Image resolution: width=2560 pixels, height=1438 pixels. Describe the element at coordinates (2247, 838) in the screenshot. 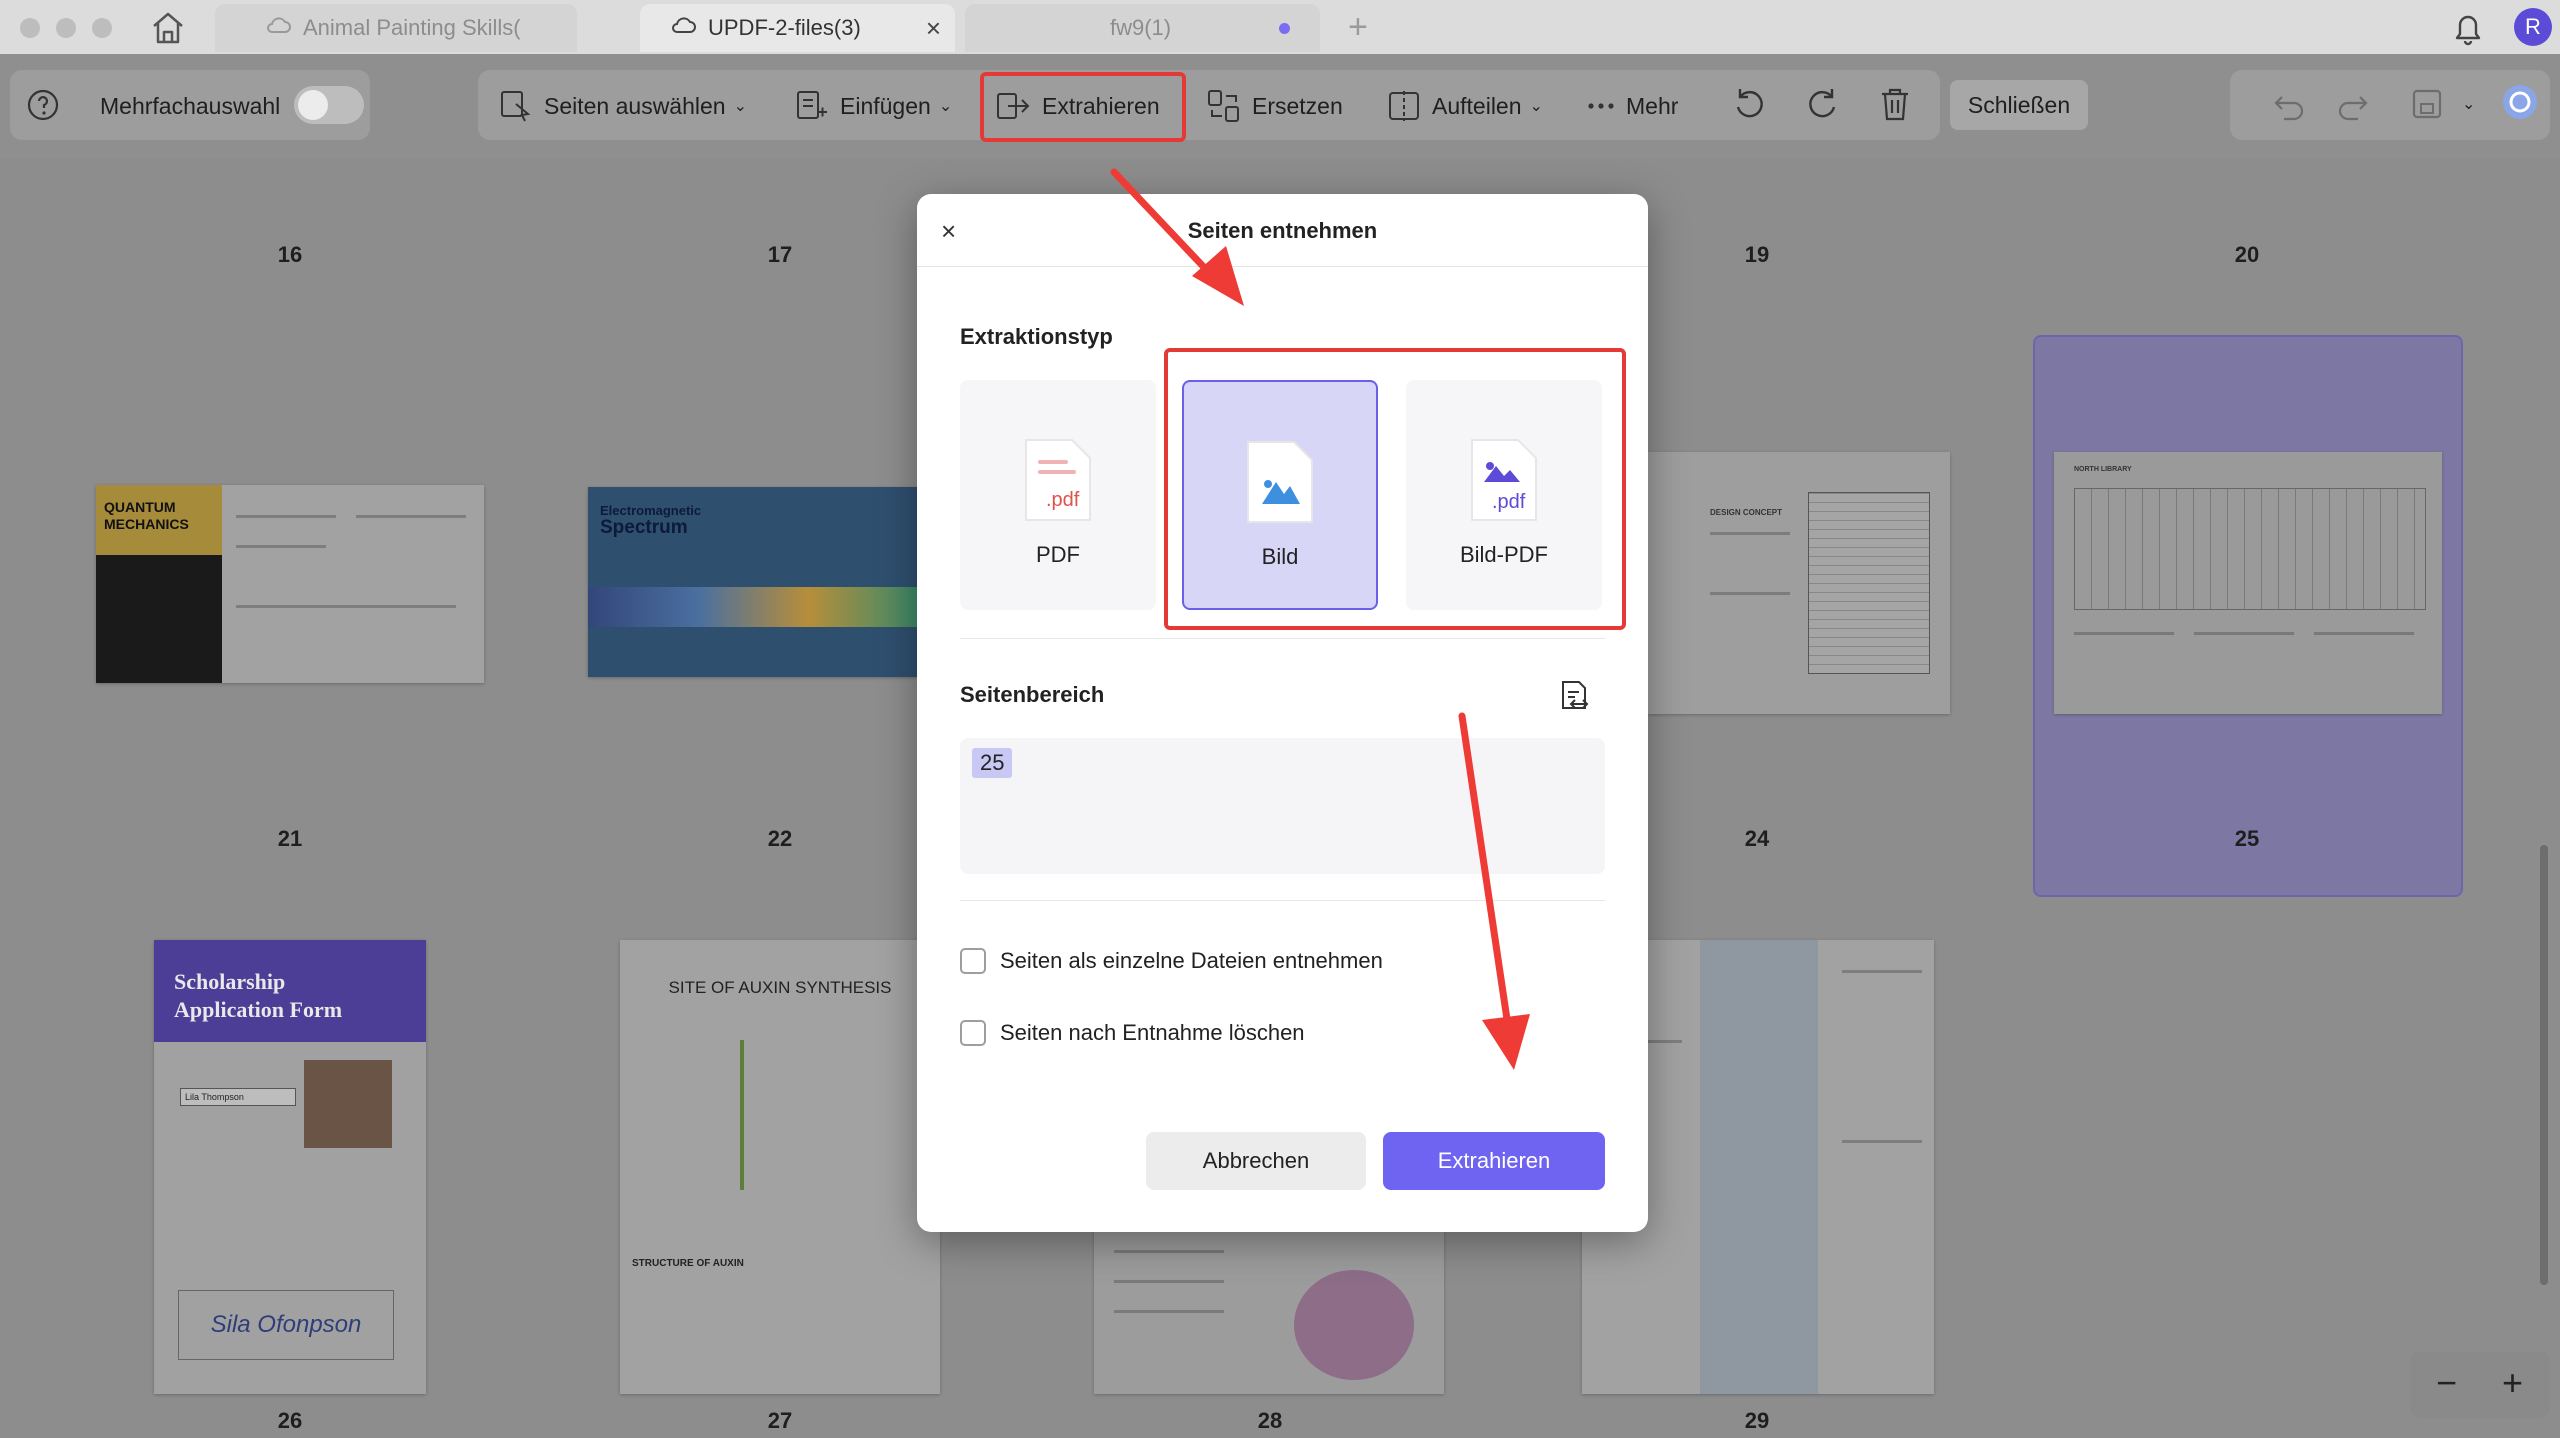

I see `page-number: 25` at that location.